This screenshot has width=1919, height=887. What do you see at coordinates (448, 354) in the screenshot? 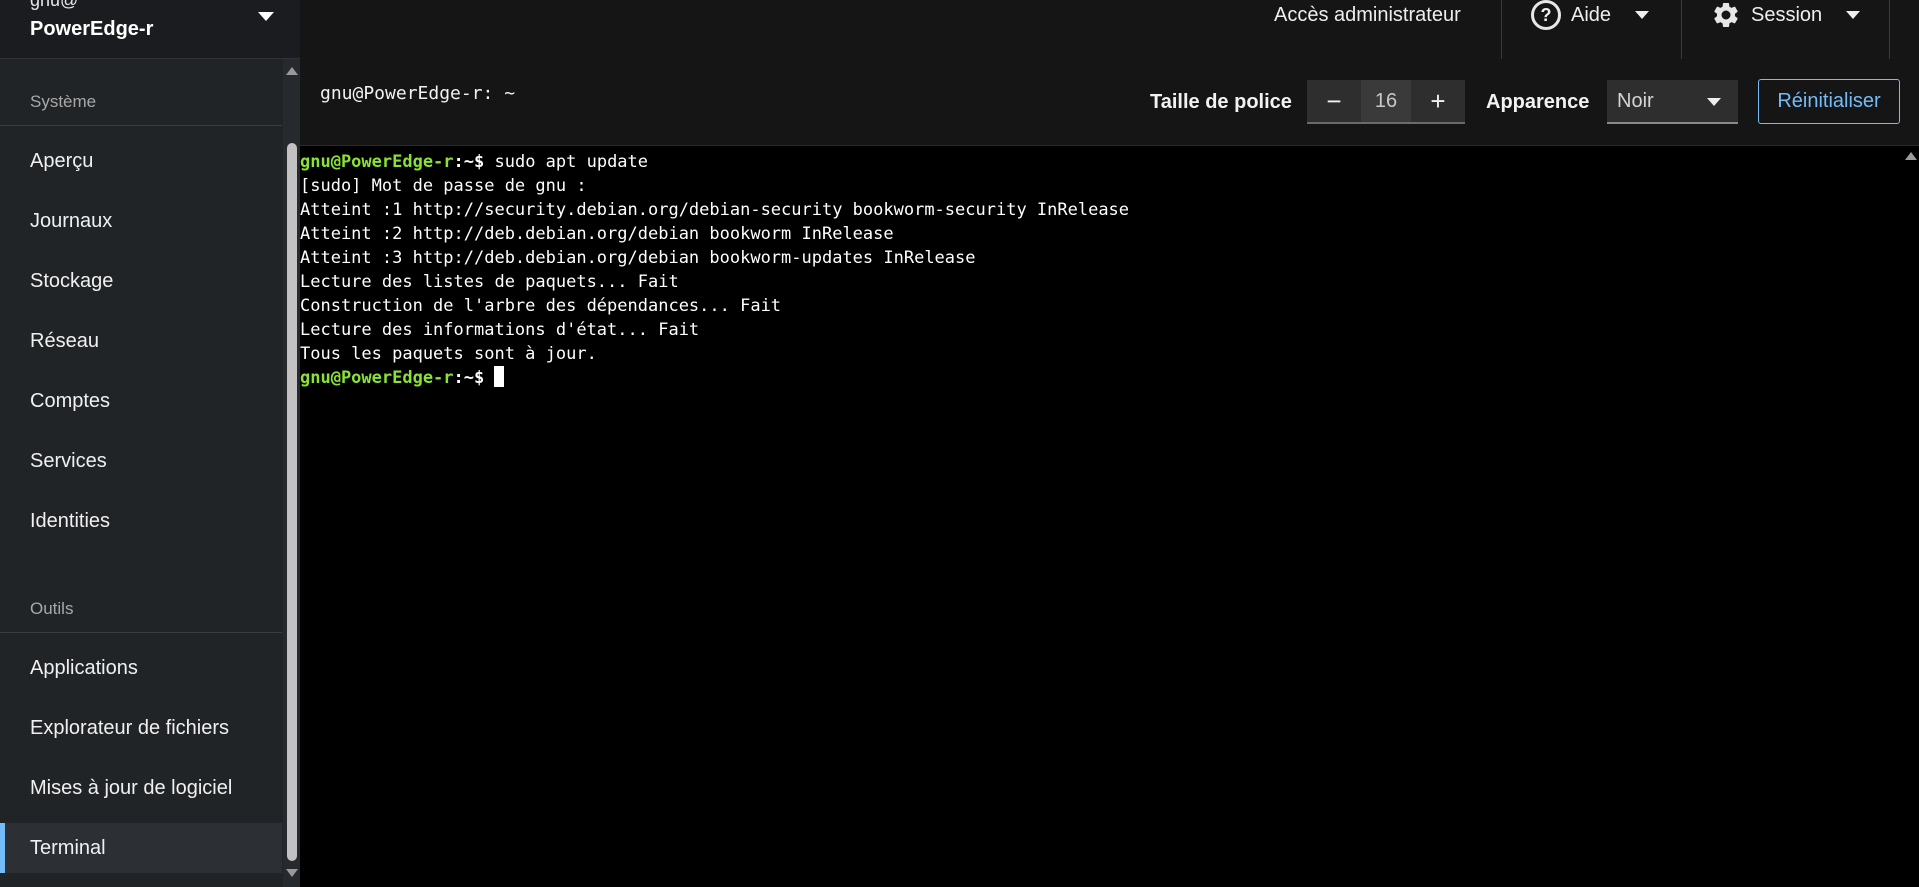
I see `terminal-line: Tous les paquets sont à jour.` at bounding box center [448, 354].